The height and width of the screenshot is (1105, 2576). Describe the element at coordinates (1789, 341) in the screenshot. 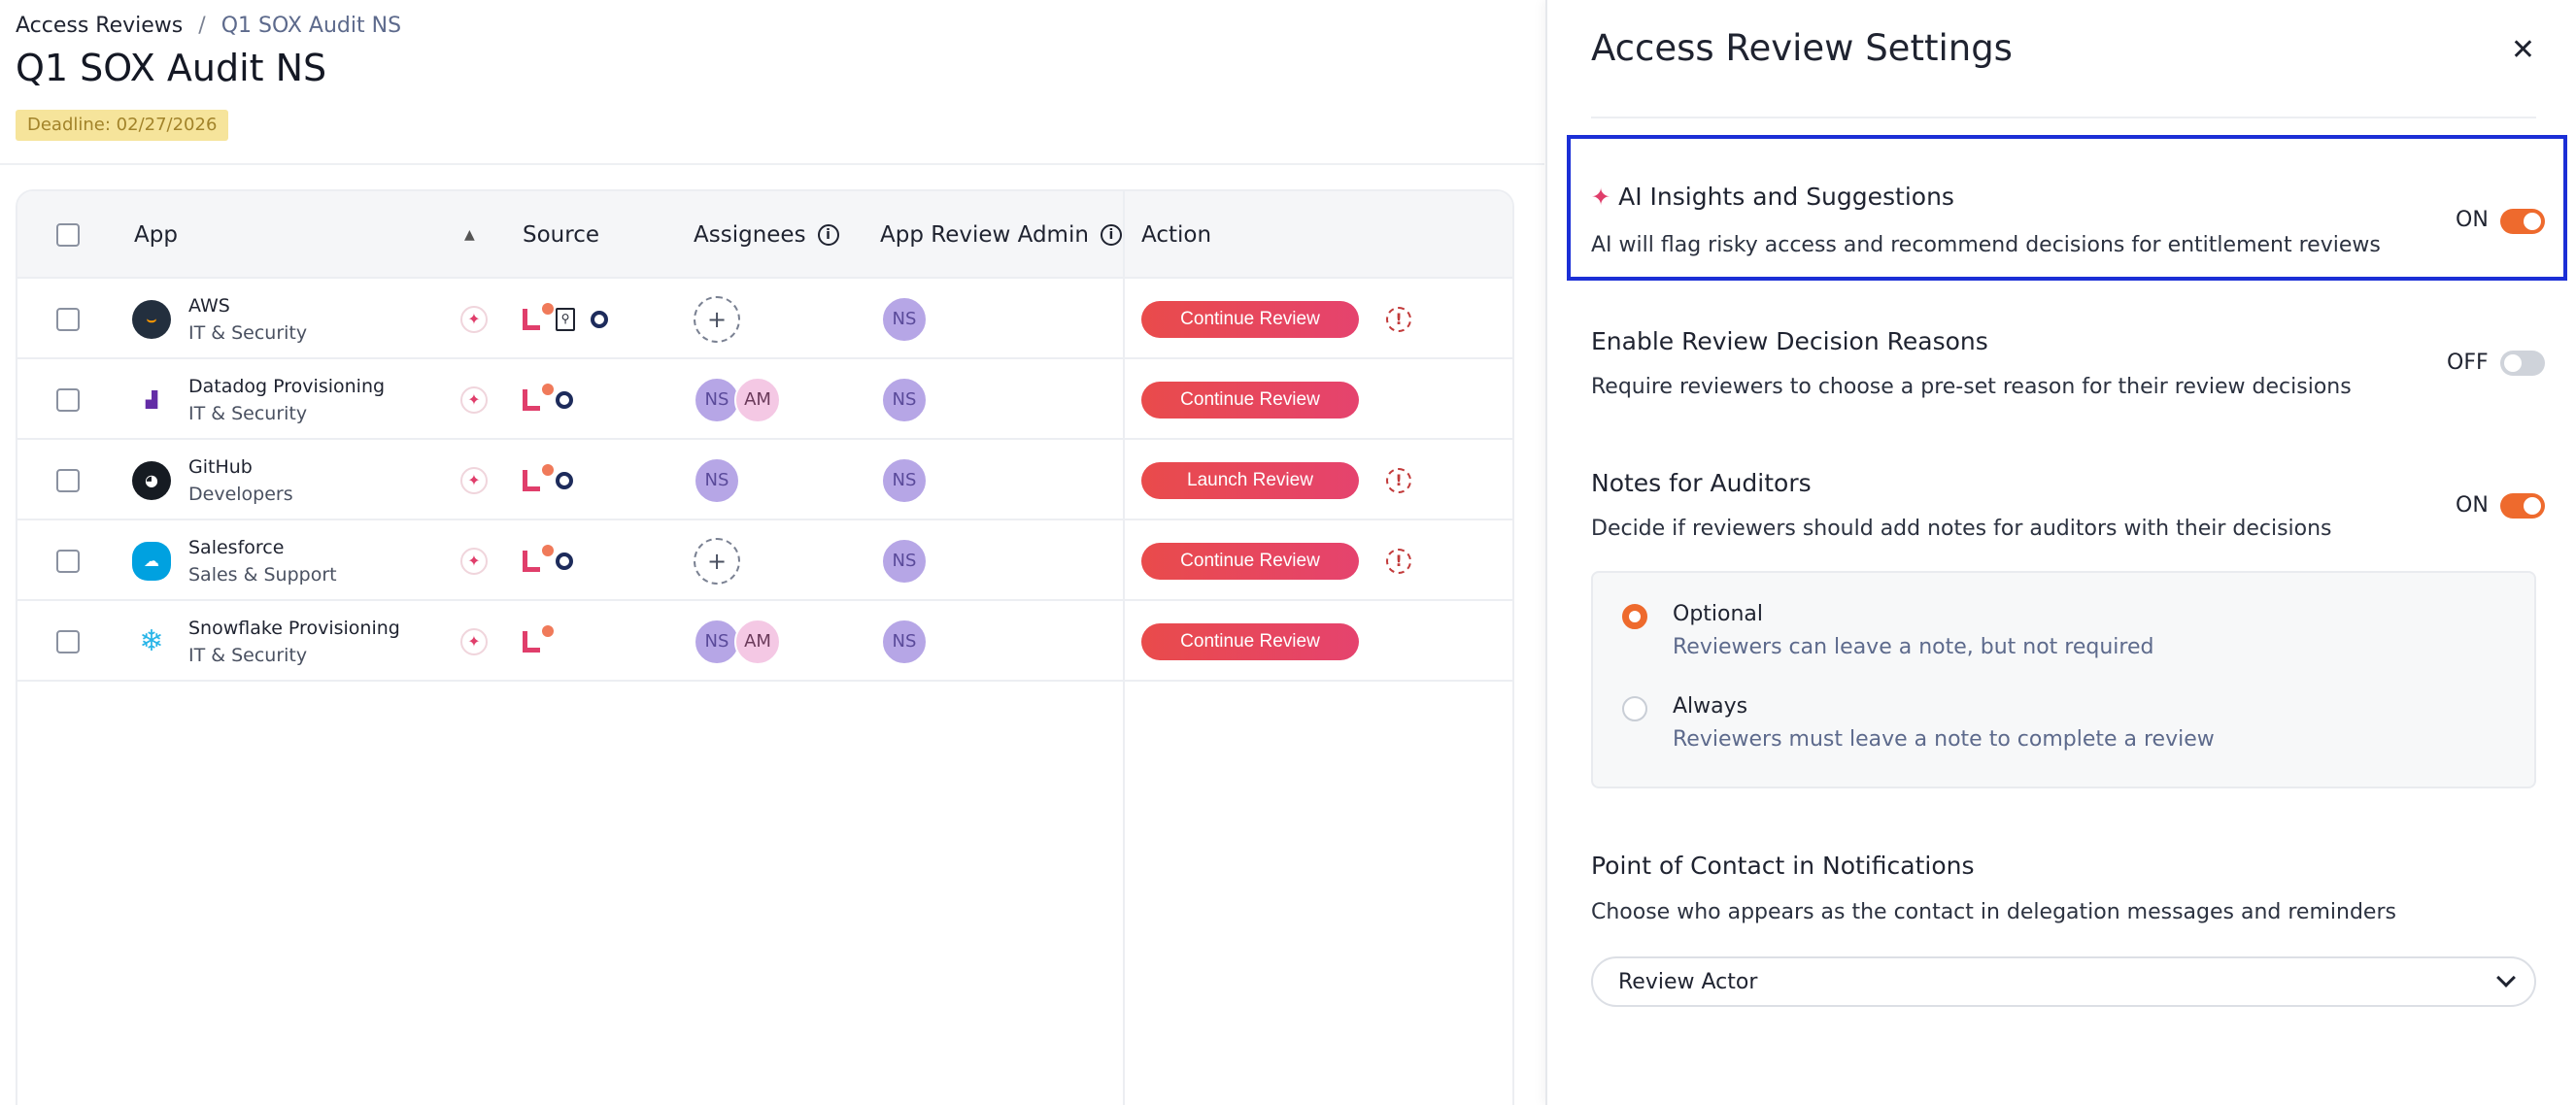

I see `reasons-setting-title: Enable Review Decision Reasons` at that location.